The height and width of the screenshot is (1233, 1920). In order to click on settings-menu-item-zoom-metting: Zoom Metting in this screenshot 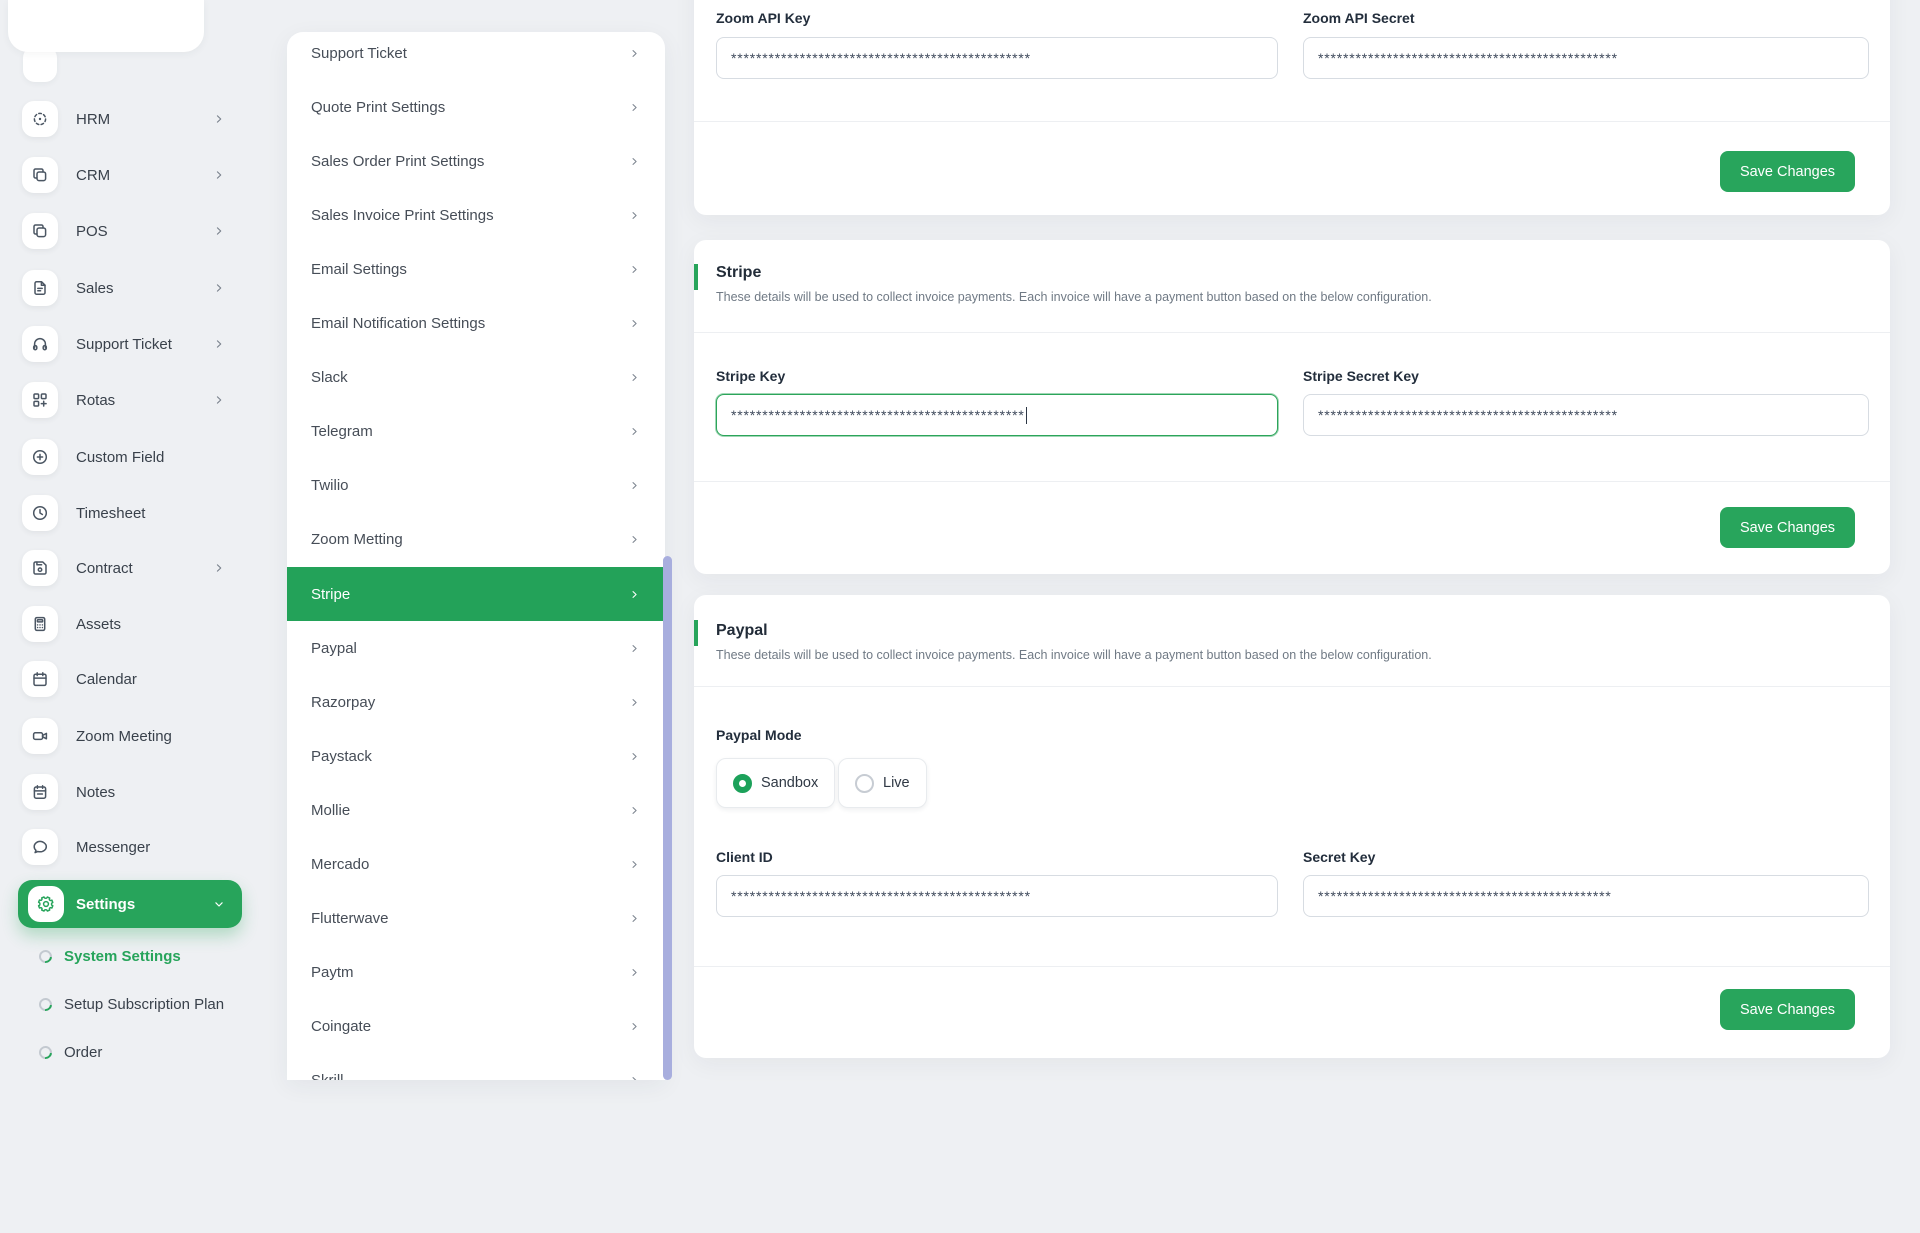, I will do `click(476, 539)`.